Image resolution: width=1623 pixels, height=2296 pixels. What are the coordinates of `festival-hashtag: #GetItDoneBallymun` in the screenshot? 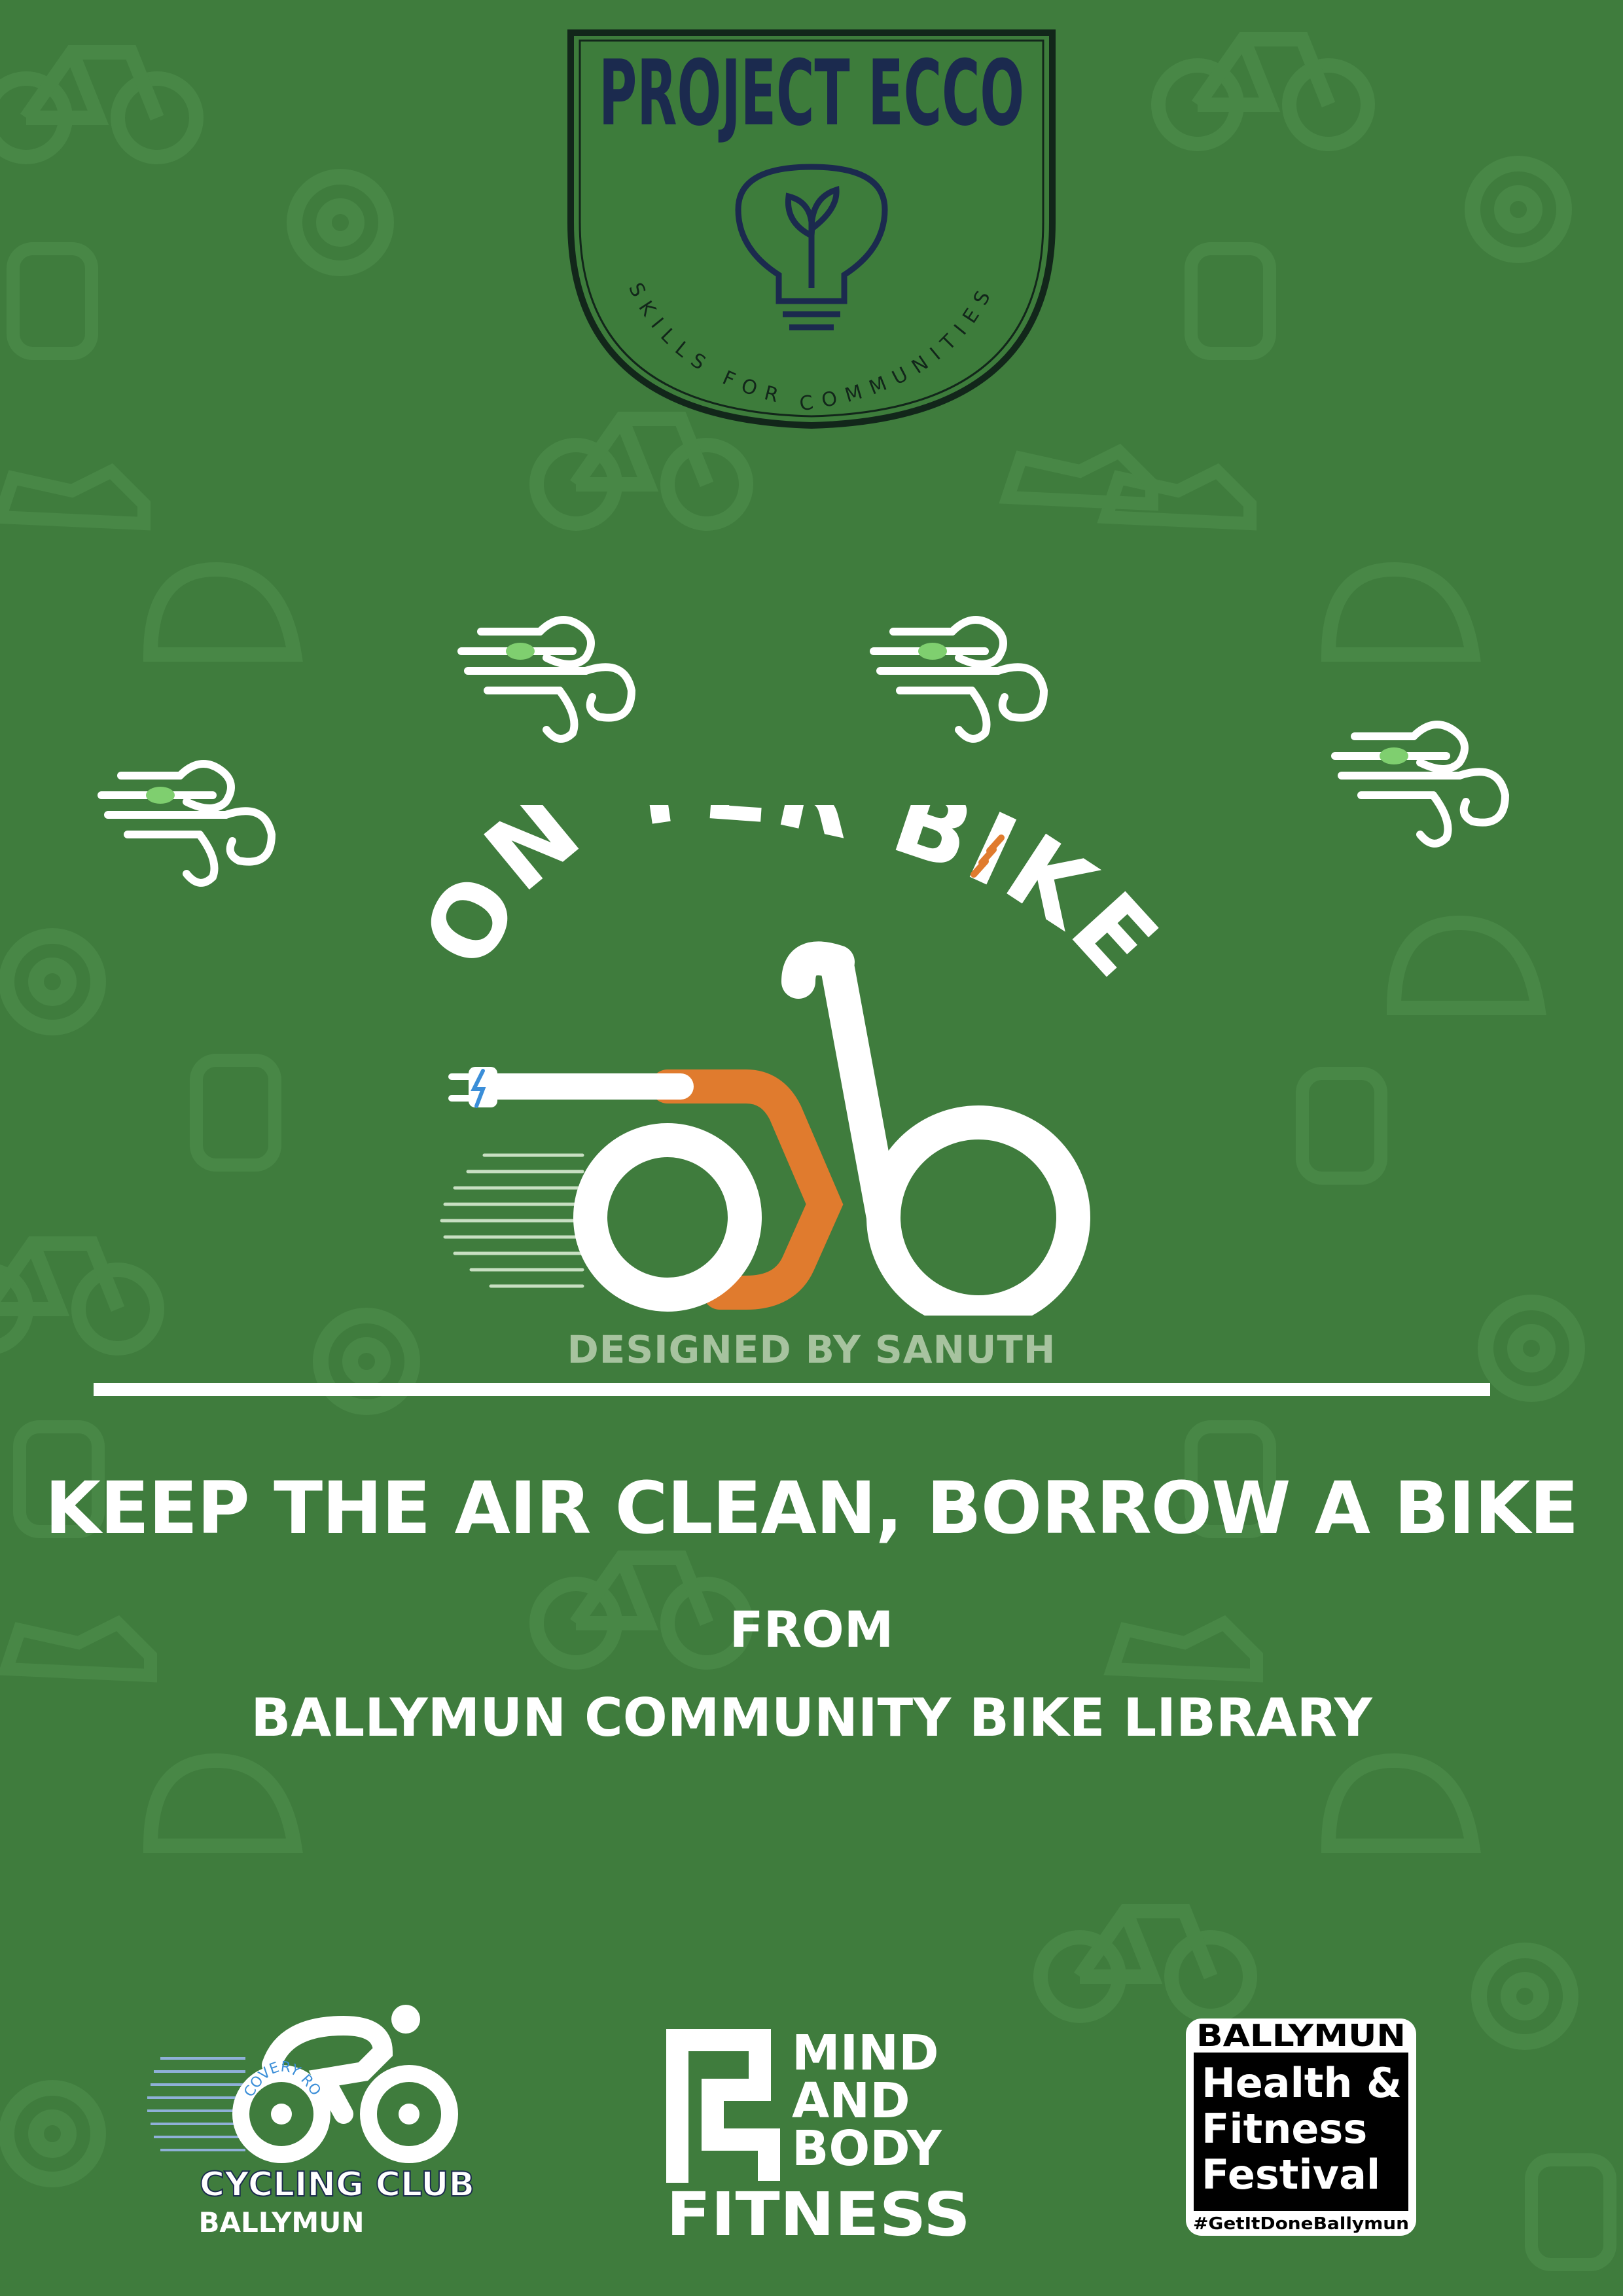 It's located at (1301, 2224).